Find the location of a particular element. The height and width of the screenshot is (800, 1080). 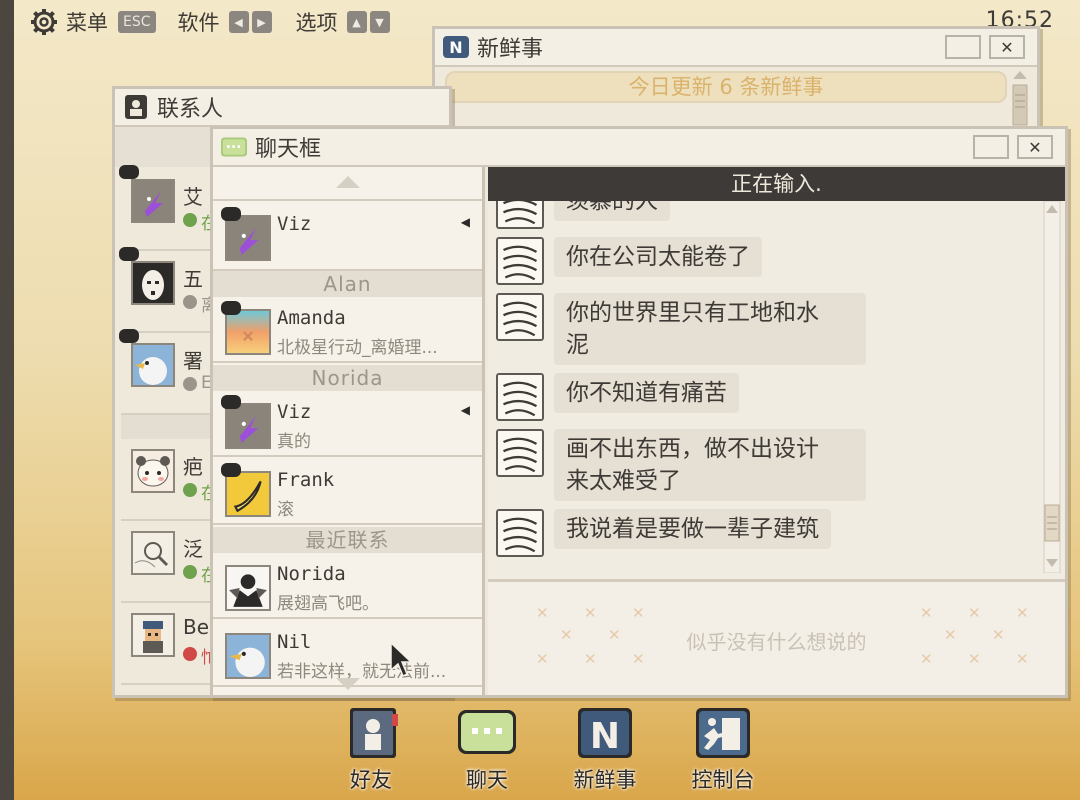

message-line: 画不出东西，做不出设计 is located at coordinates (692, 449).